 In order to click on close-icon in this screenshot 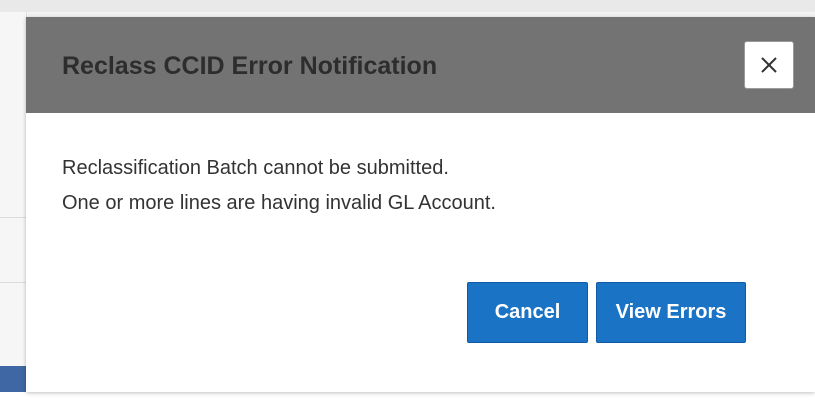, I will do `click(769, 65)`.